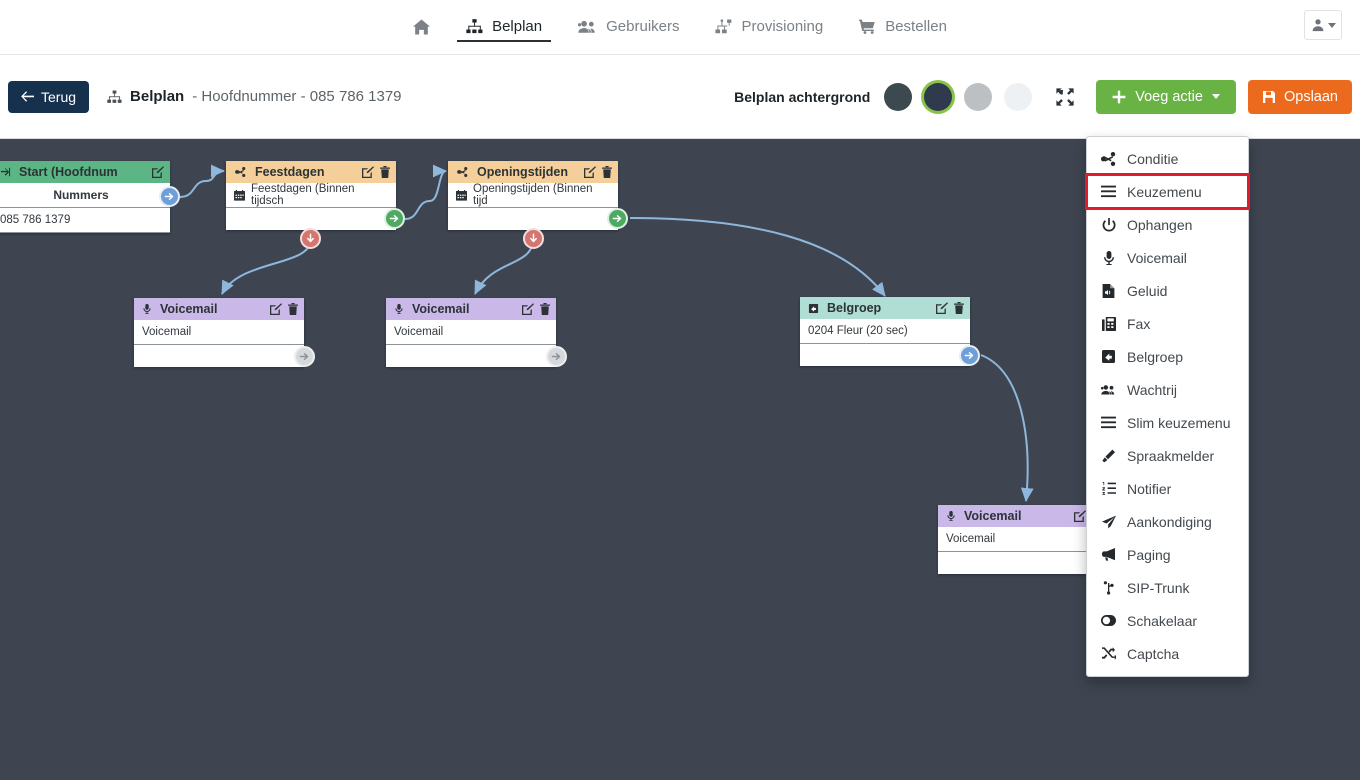 The image size is (1360, 780). I want to click on menu-item-schakelaar: Schakelaar, so click(1167, 620).